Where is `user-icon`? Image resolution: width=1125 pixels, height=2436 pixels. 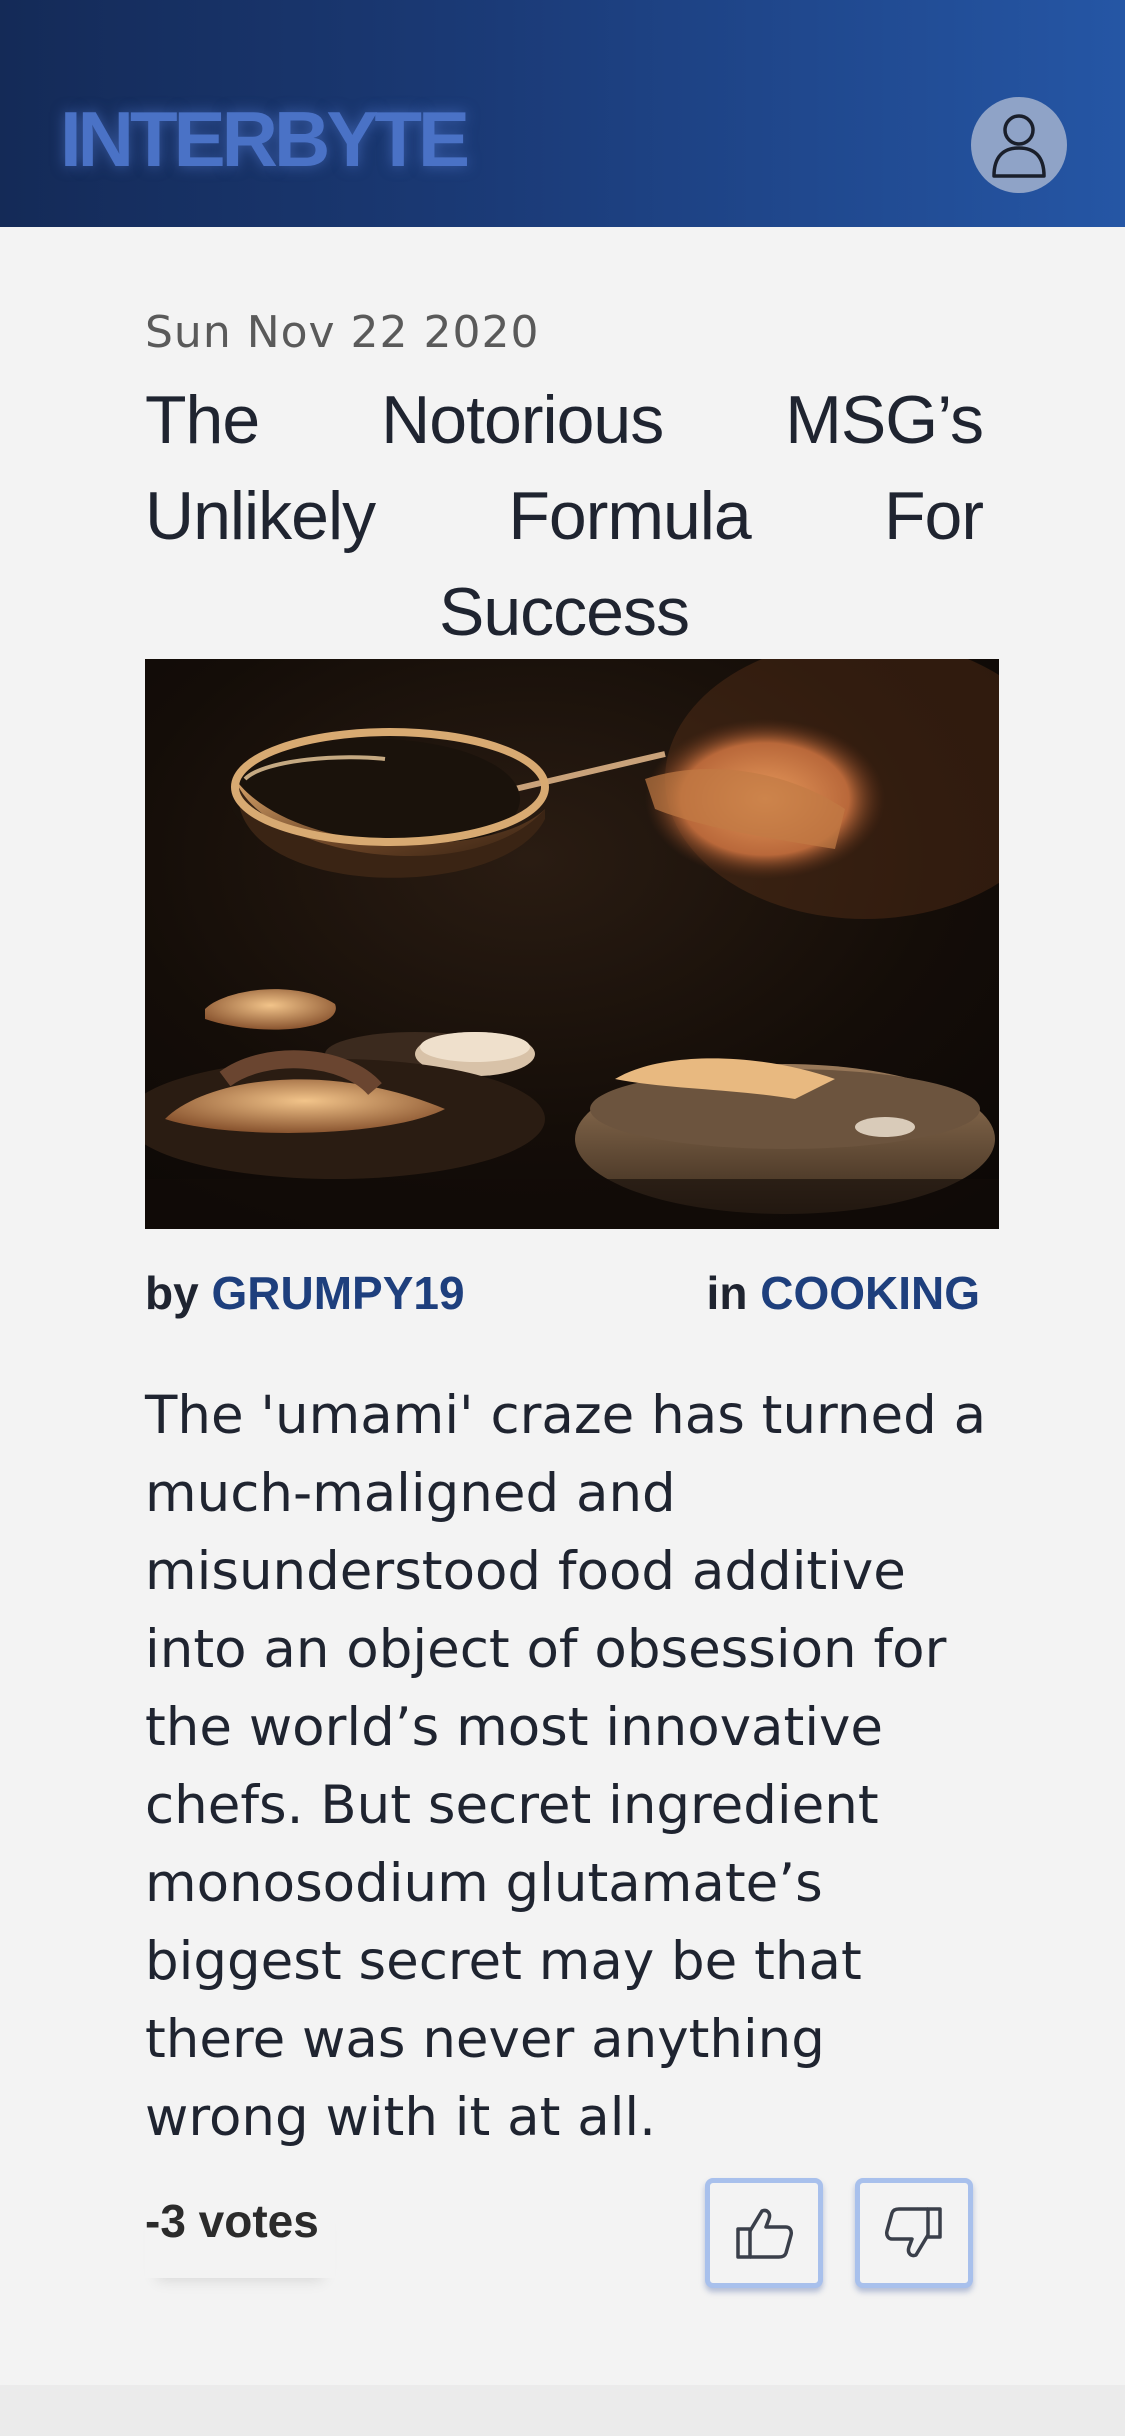 user-icon is located at coordinates (1019, 146).